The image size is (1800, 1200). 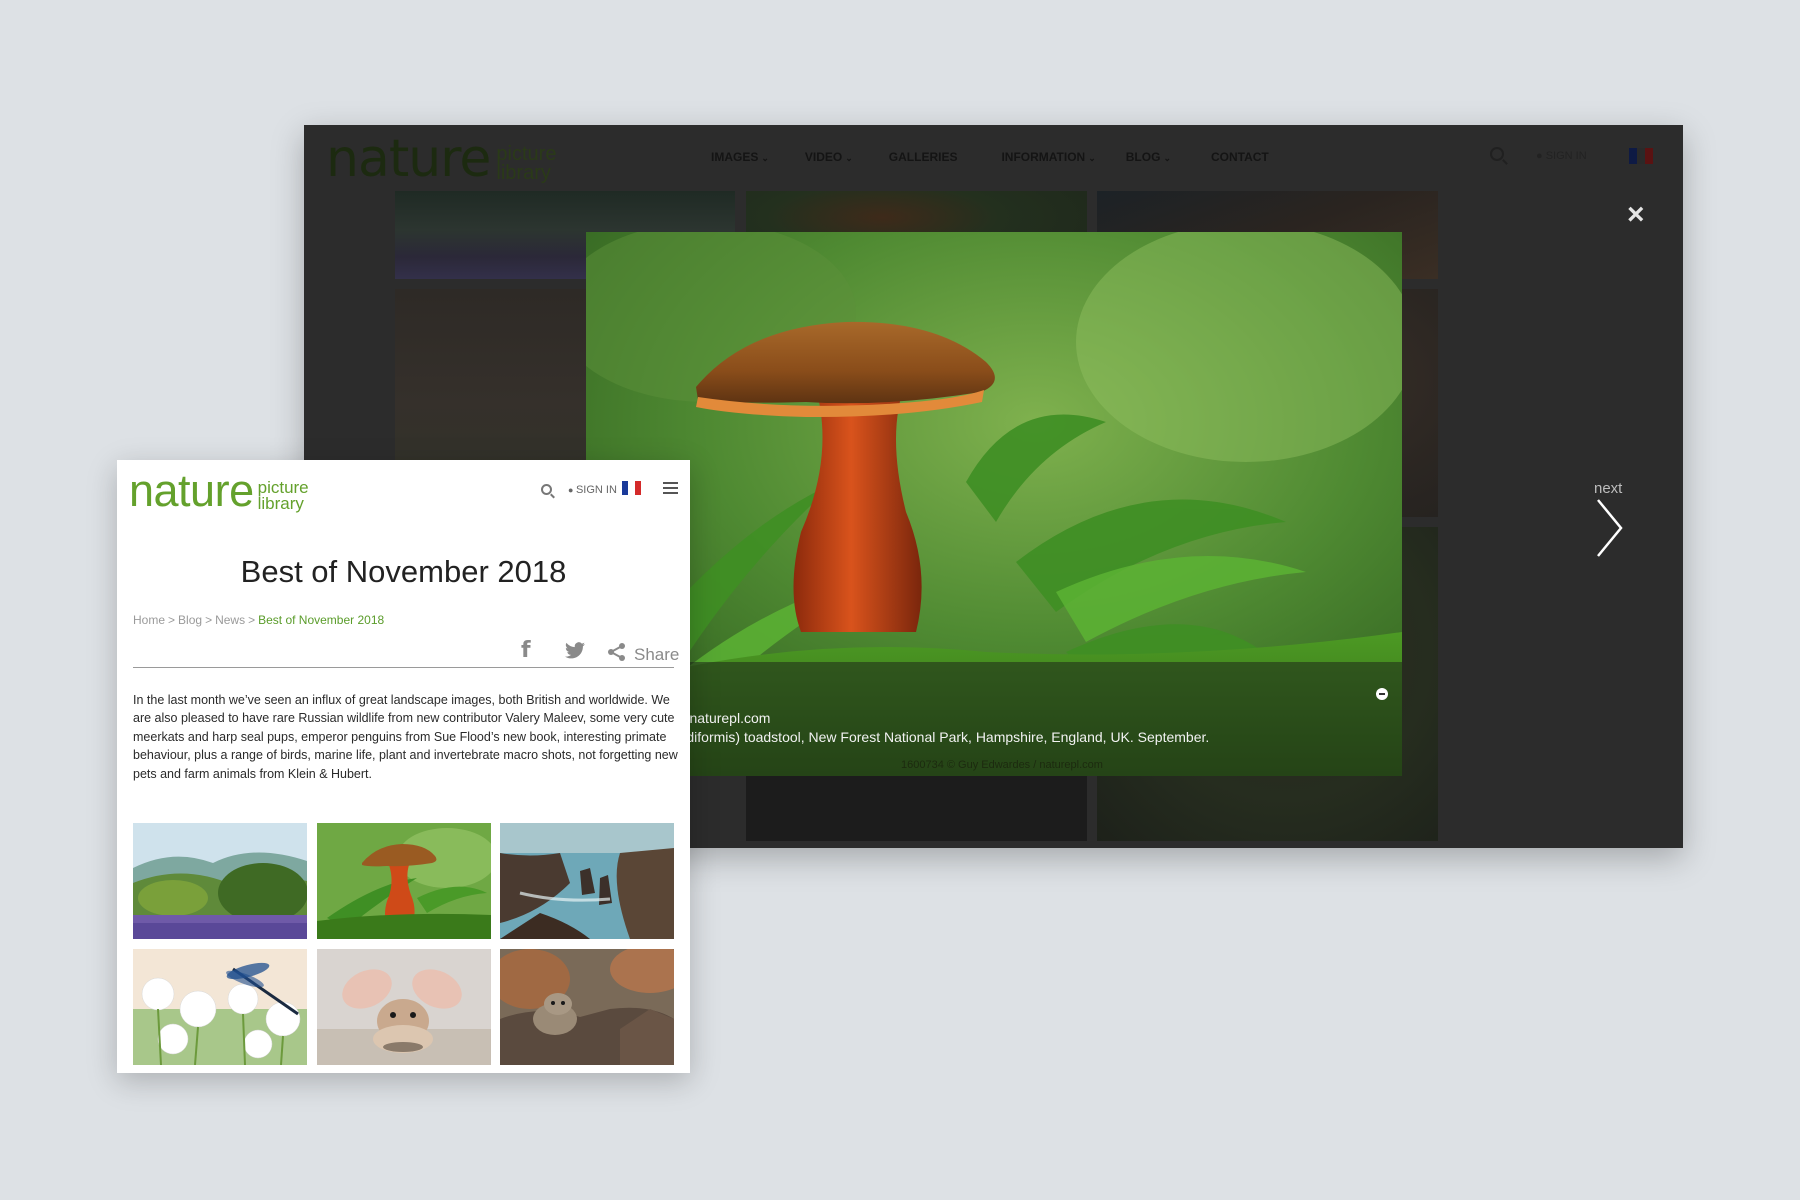 I want to click on page-title: Best of November 2018, so click(x=403, y=571).